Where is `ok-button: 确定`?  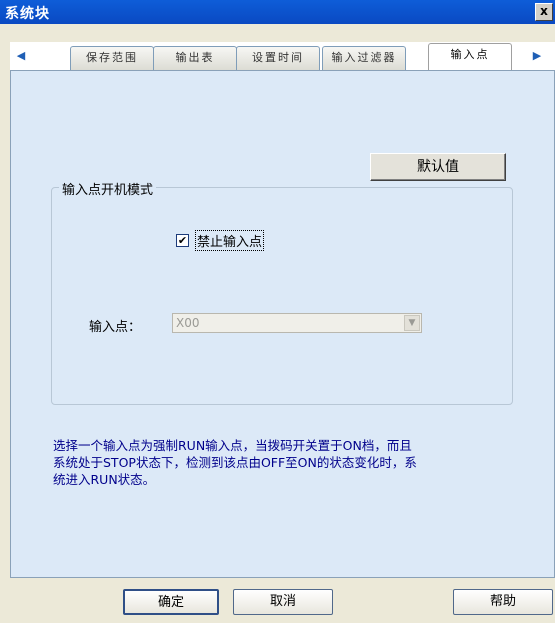
ok-button: 确定 is located at coordinates (171, 602).